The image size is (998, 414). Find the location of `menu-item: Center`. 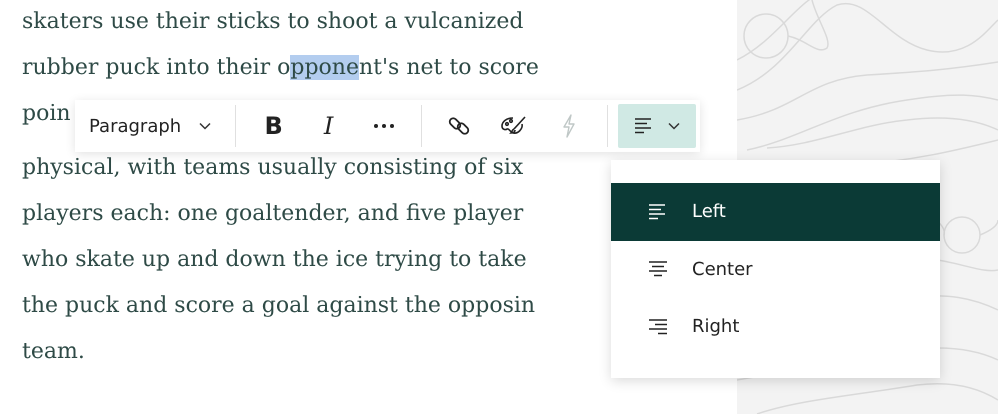

menu-item: Center is located at coordinates (775, 269).